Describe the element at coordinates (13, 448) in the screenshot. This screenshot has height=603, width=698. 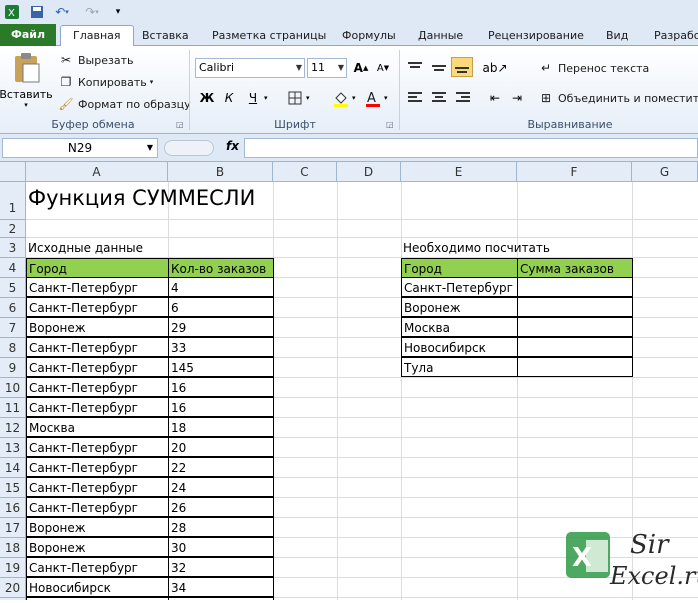
I see `row-header-13: 13` at that location.